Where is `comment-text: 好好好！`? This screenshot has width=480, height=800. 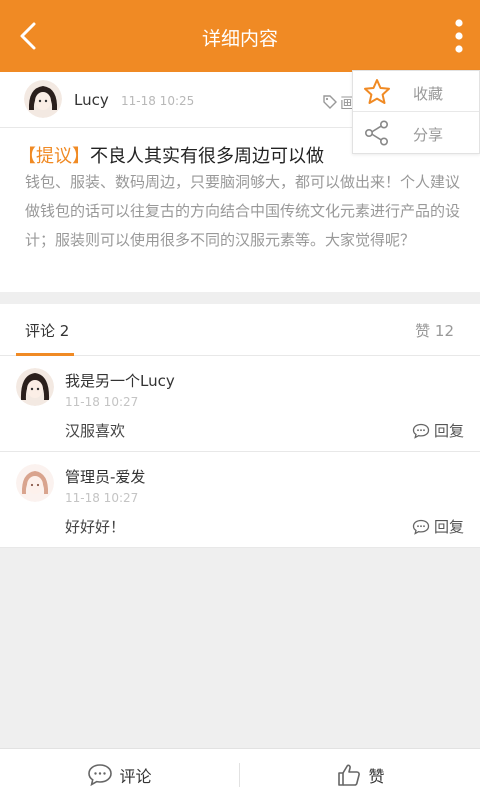 comment-text: 好好好！ is located at coordinates (95, 527).